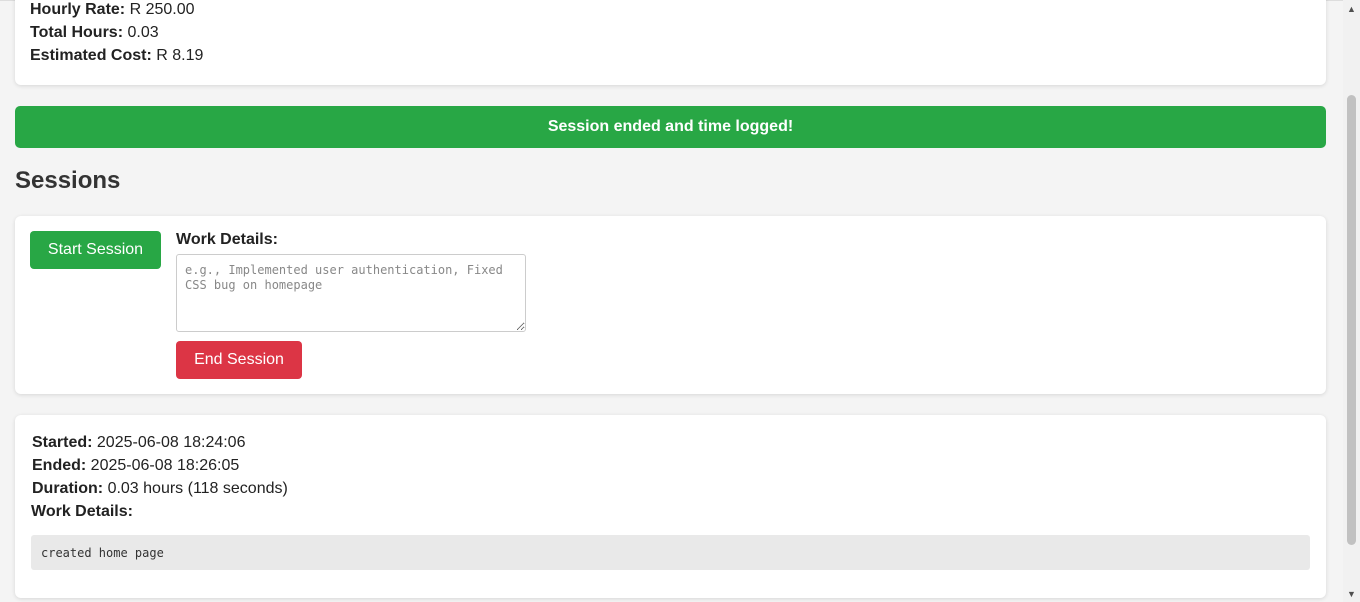  Describe the element at coordinates (68, 488) in the screenshot. I see `duration-label: Duration:` at that location.